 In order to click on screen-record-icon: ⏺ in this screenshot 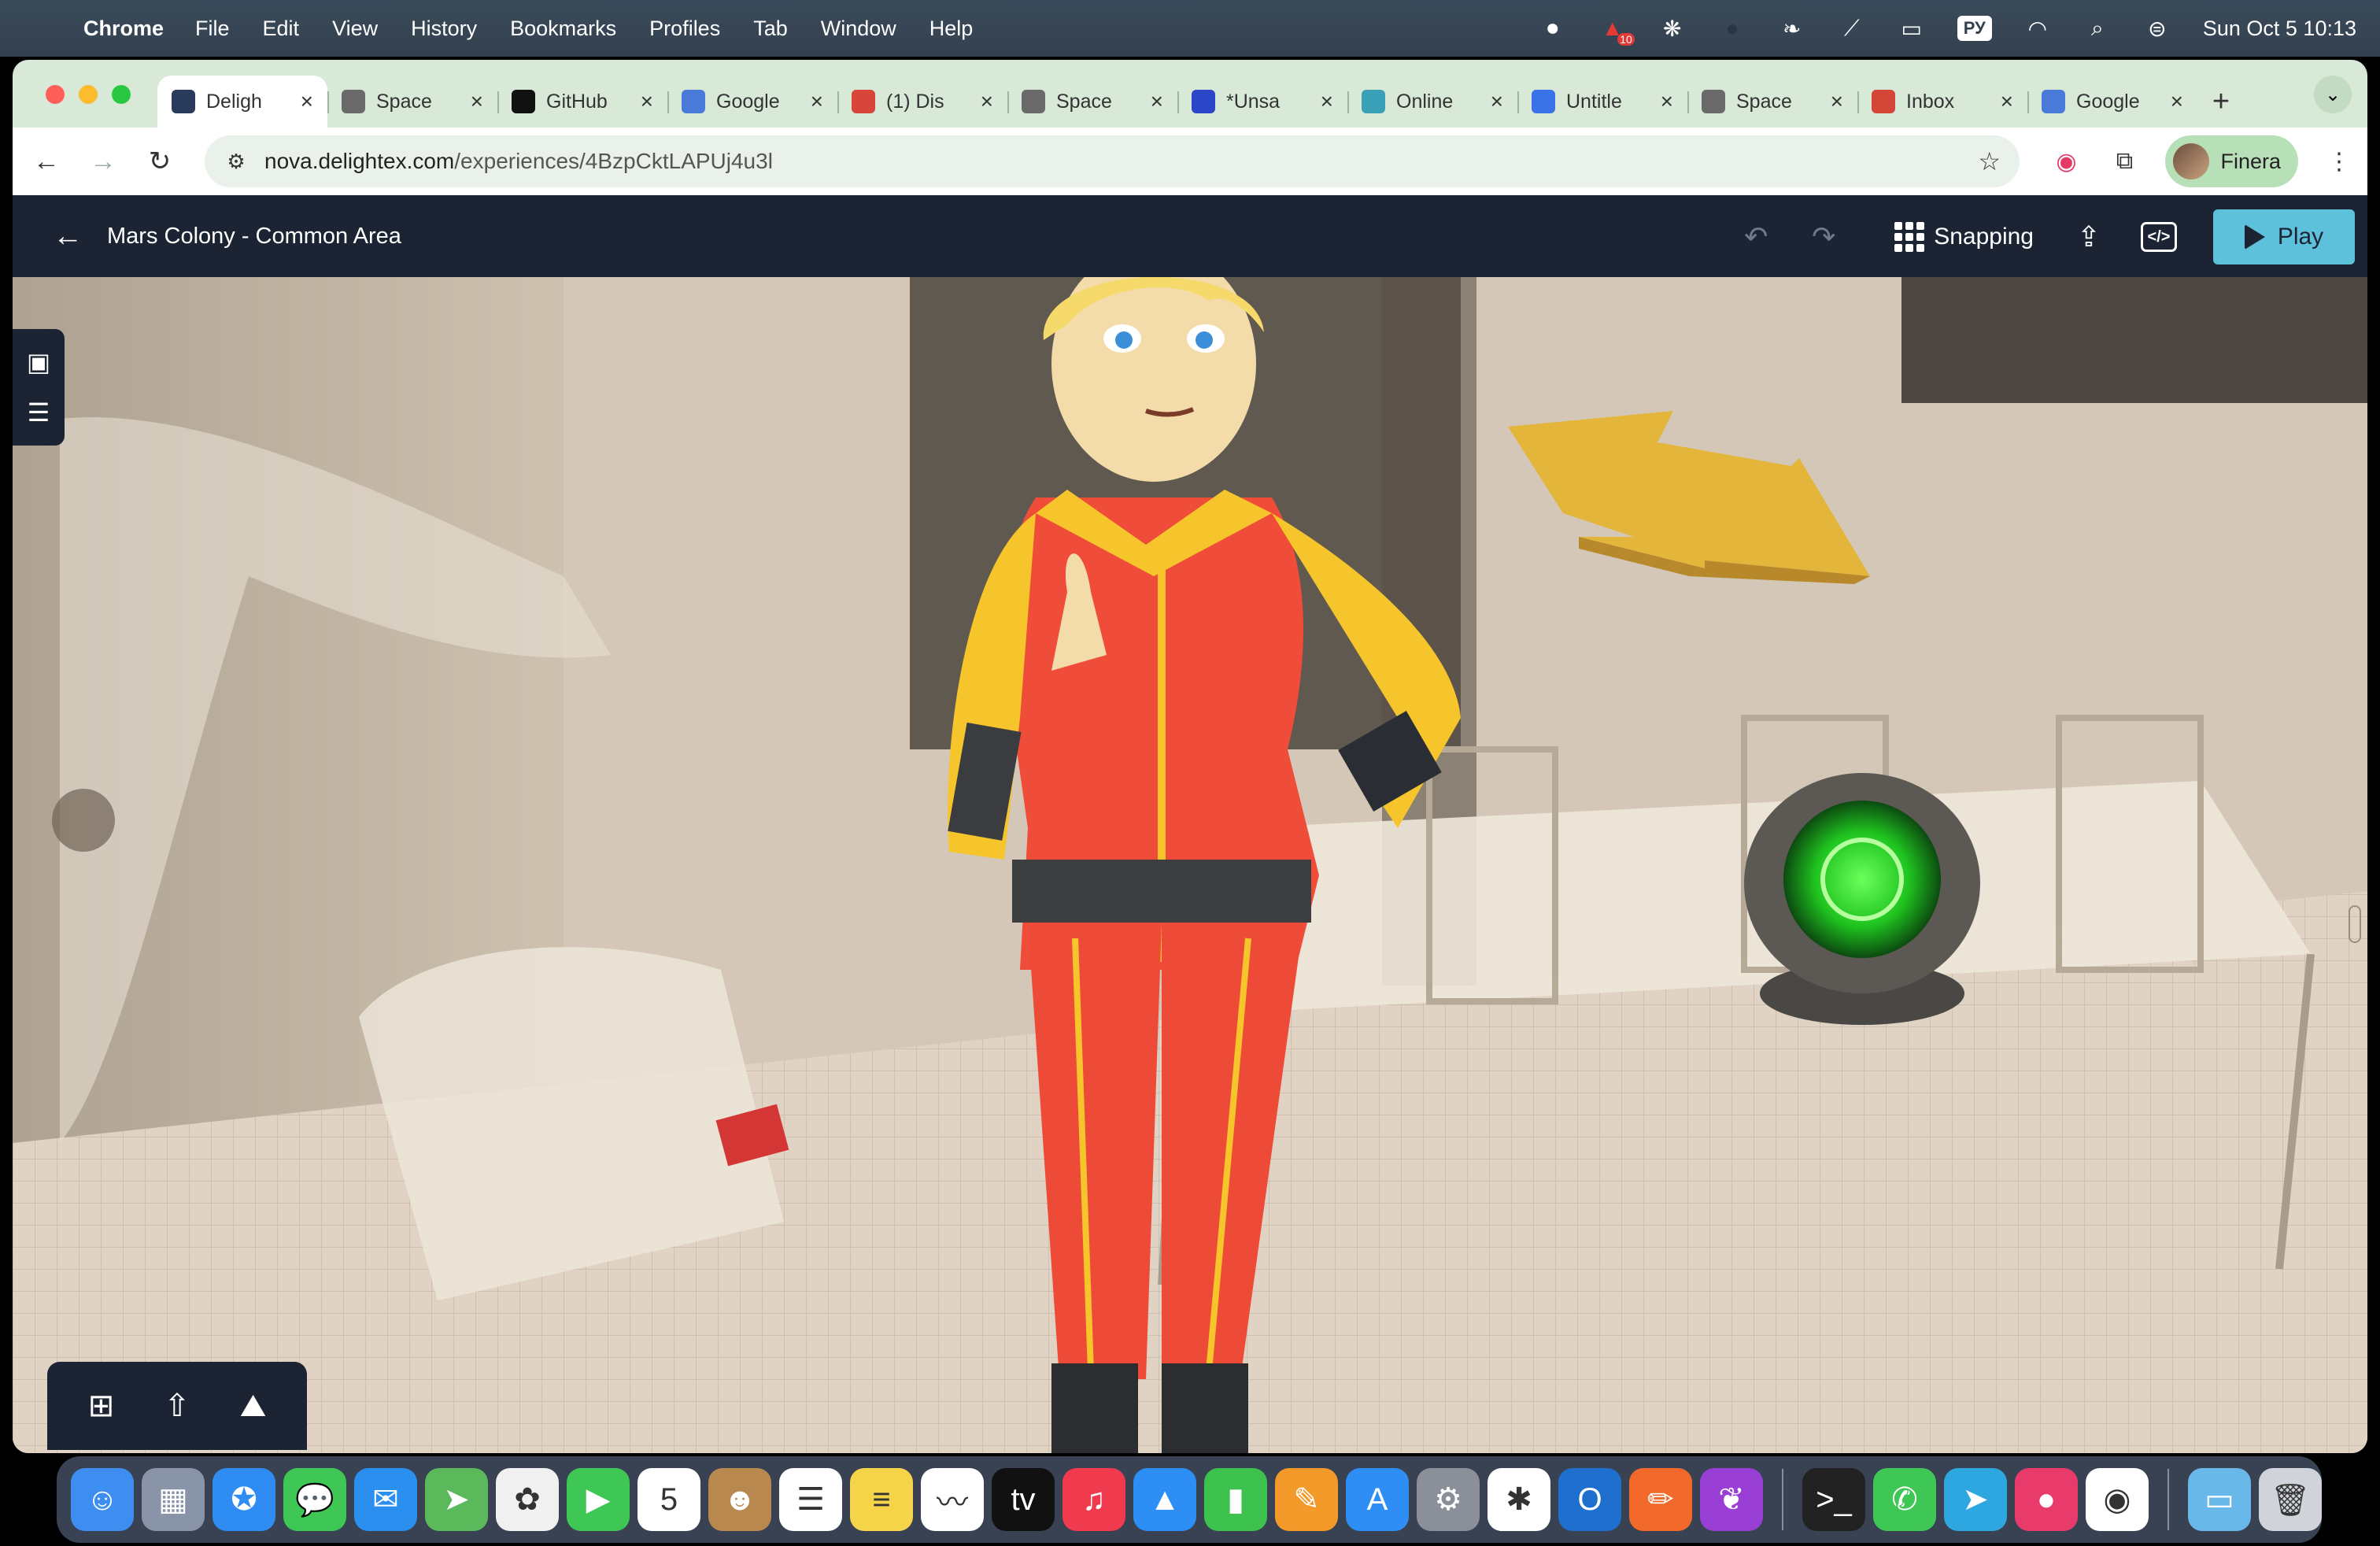, I will do `click(1553, 28)`.